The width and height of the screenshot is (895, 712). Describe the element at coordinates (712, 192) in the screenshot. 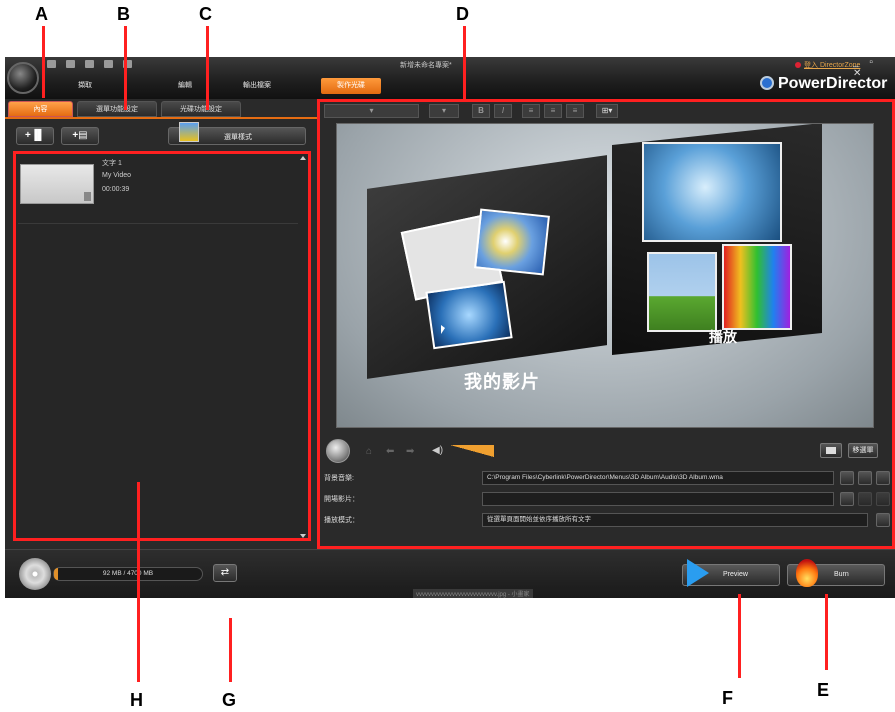

I see `photo-water-splash` at that location.